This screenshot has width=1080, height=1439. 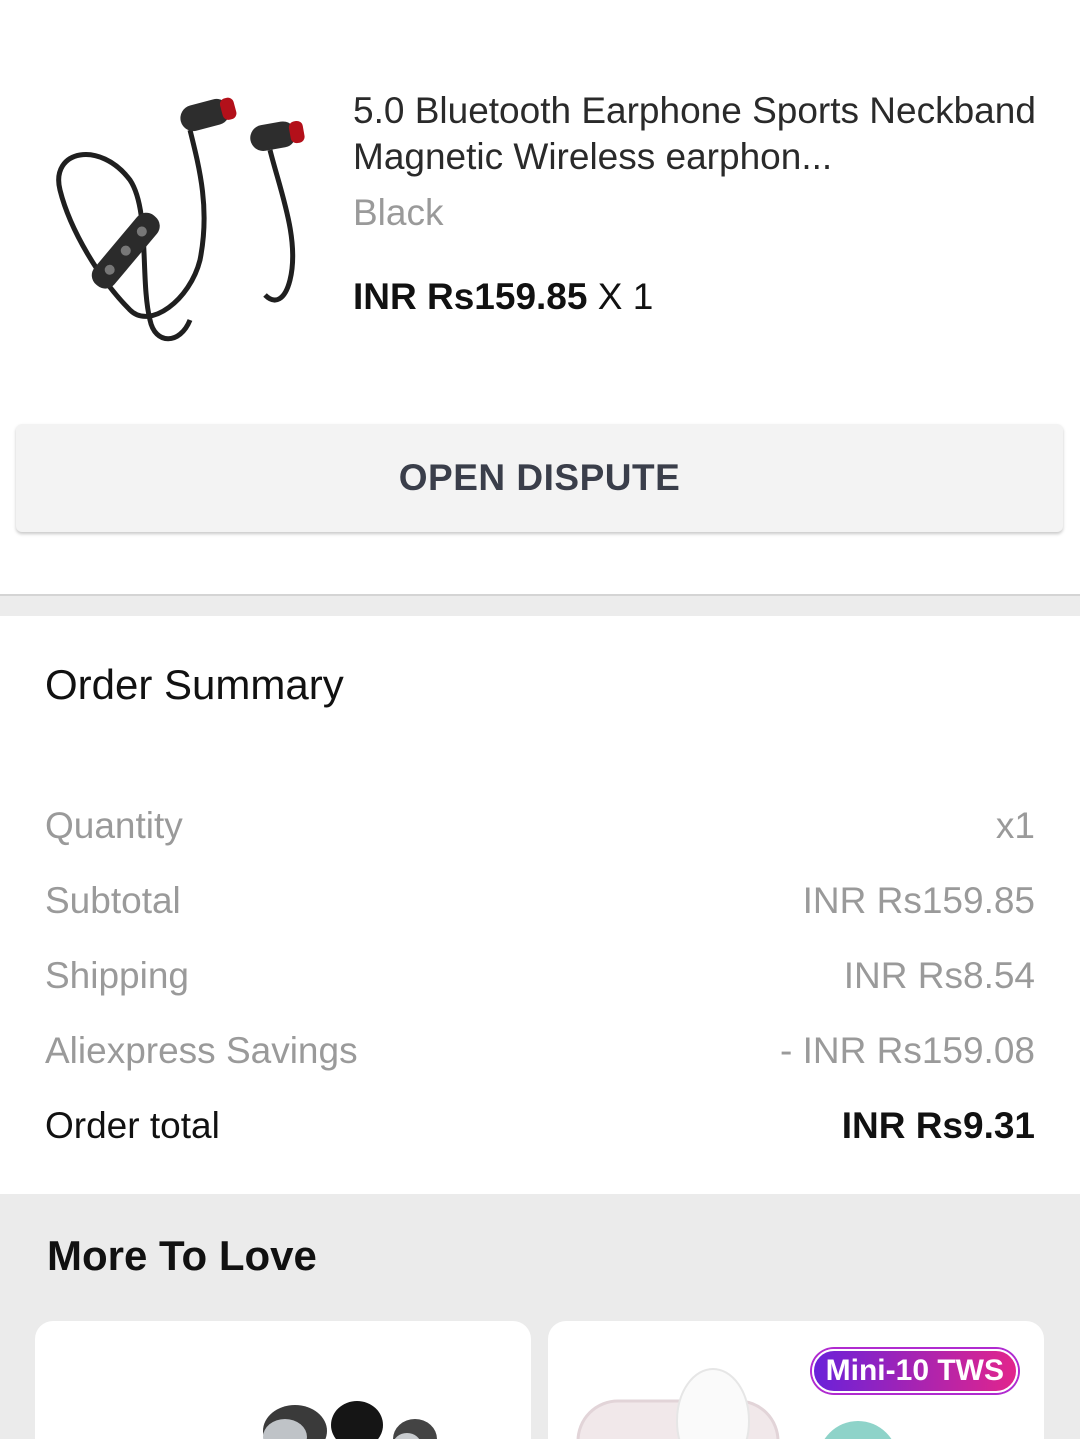 I want to click on summary-row-value: INR Rs8.54, so click(x=939, y=975).